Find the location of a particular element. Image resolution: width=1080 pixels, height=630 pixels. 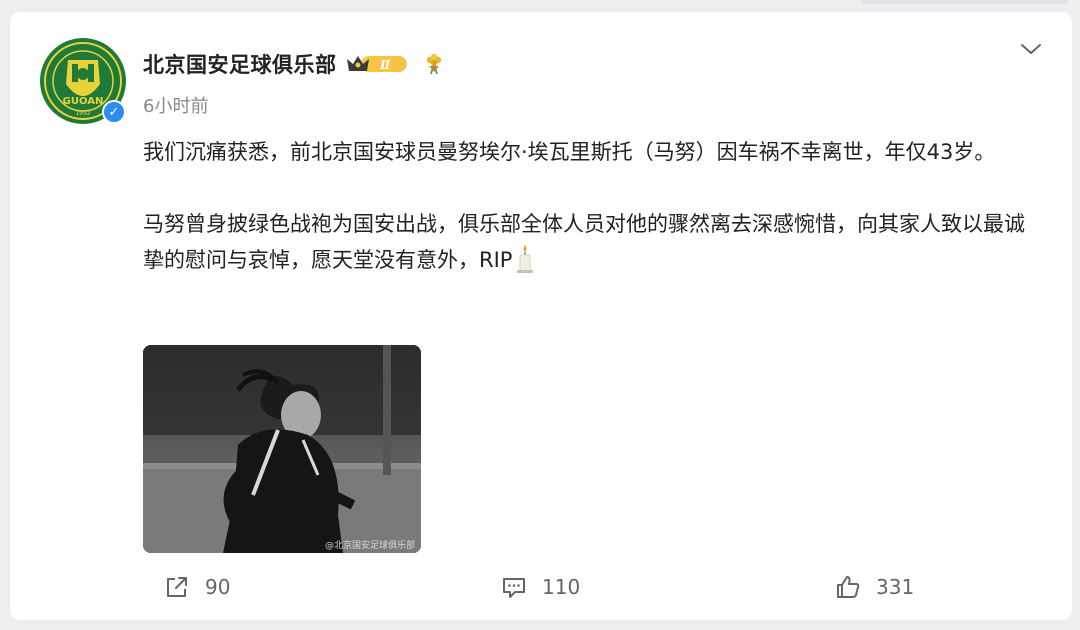

top-search-pill is located at coordinates (965, 2).